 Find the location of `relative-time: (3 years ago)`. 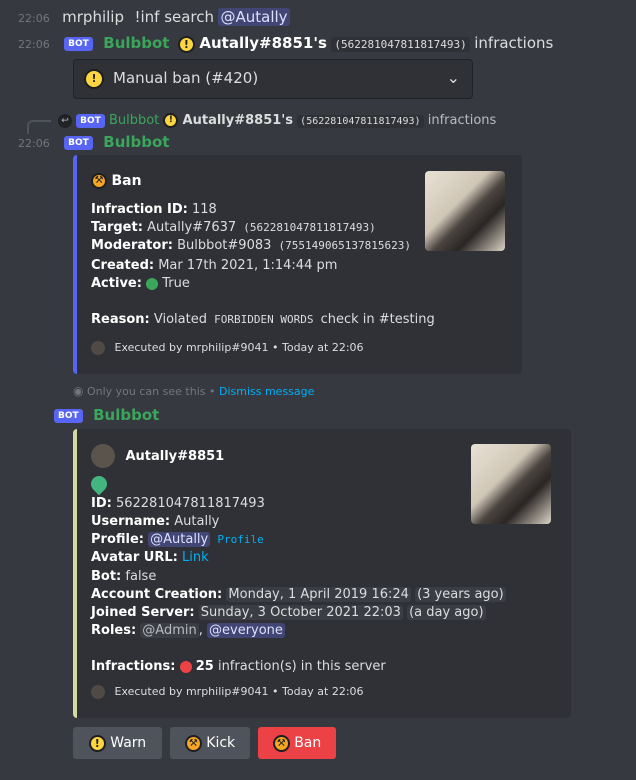

relative-time: (3 years ago) is located at coordinates (460, 594).